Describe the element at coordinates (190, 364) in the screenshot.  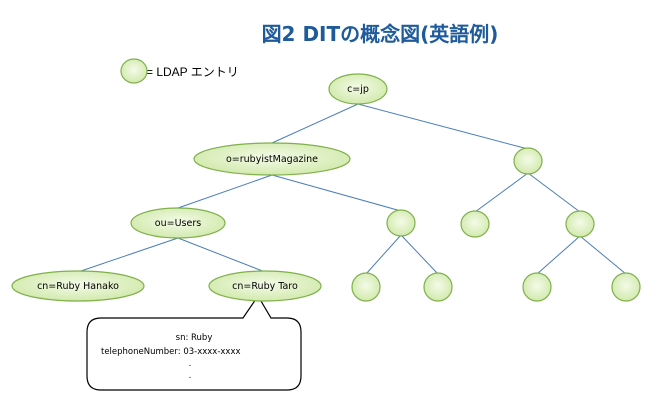
I see `callout-line-ellipsis-1: .` at that location.